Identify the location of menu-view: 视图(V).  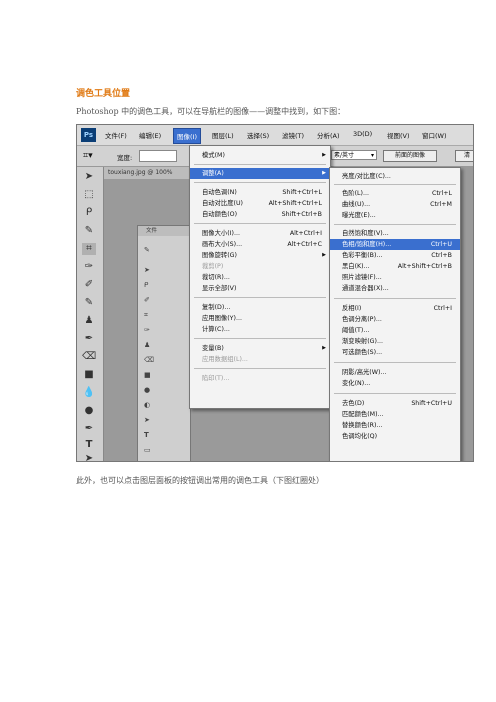
(398, 135).